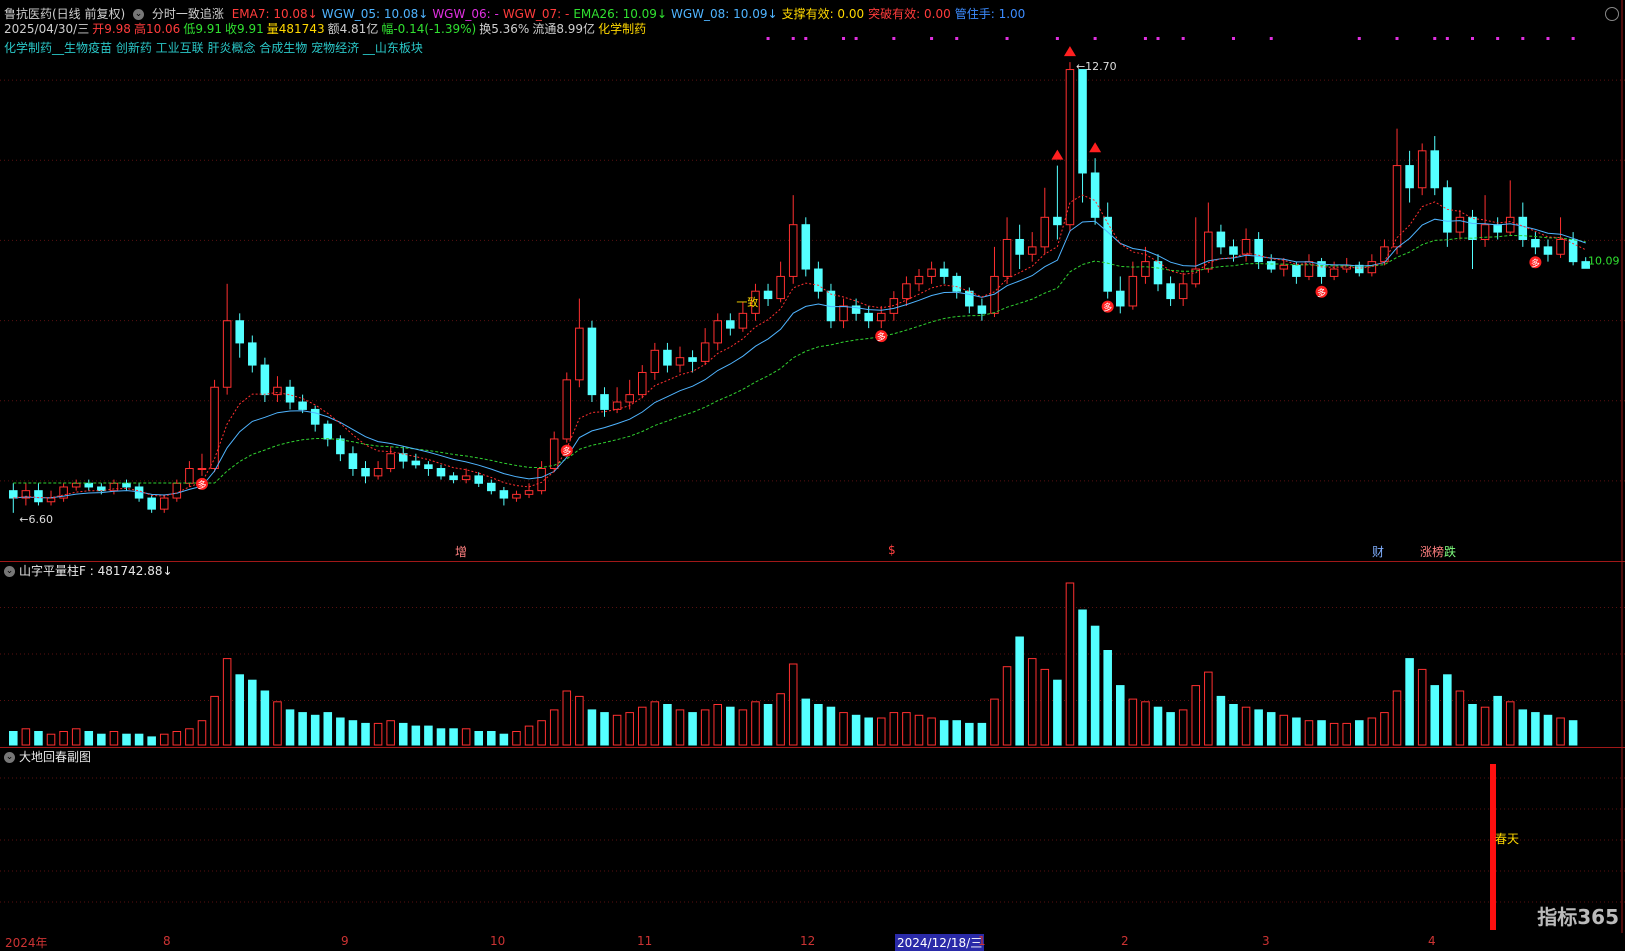 The width and height of the screenshot is (1625, 951). I want to click on spring-signal-label: 春天, so click(1507, 839).